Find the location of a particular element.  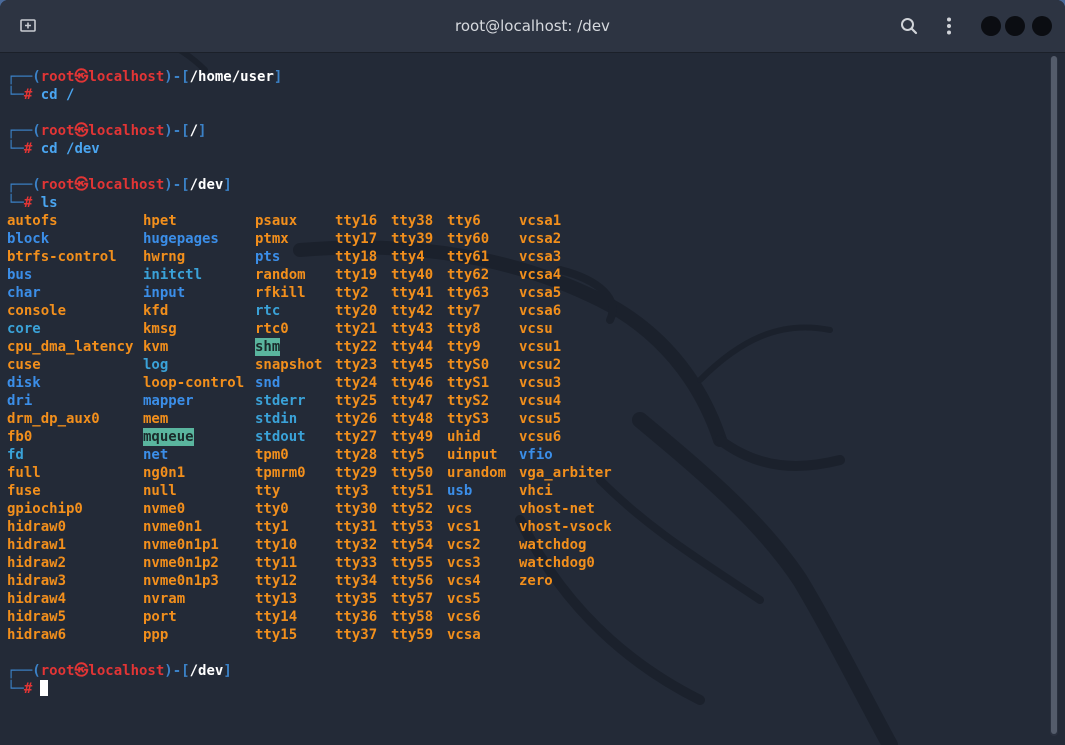

ls-entry: vcs1 is located at coordinates (464, 527).